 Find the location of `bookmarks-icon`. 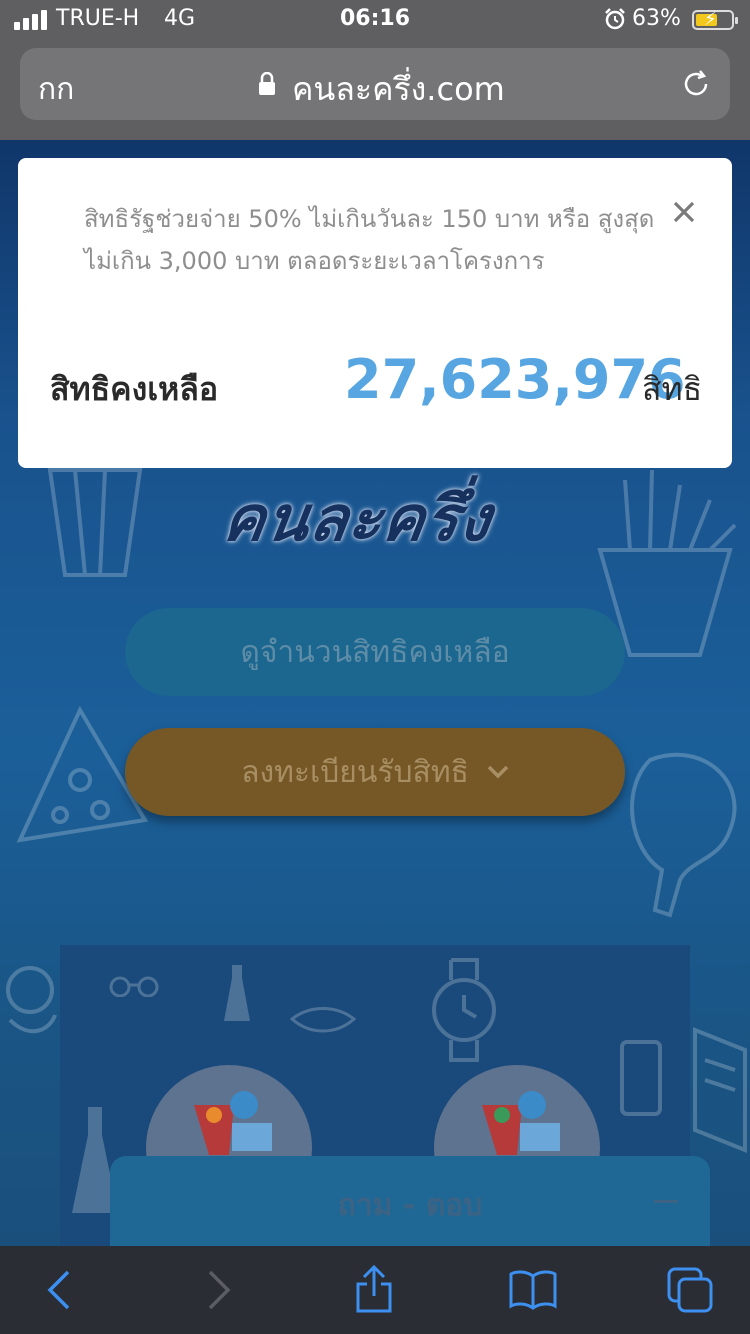

bookmarks-icon is located at coordinates (533, 1289).